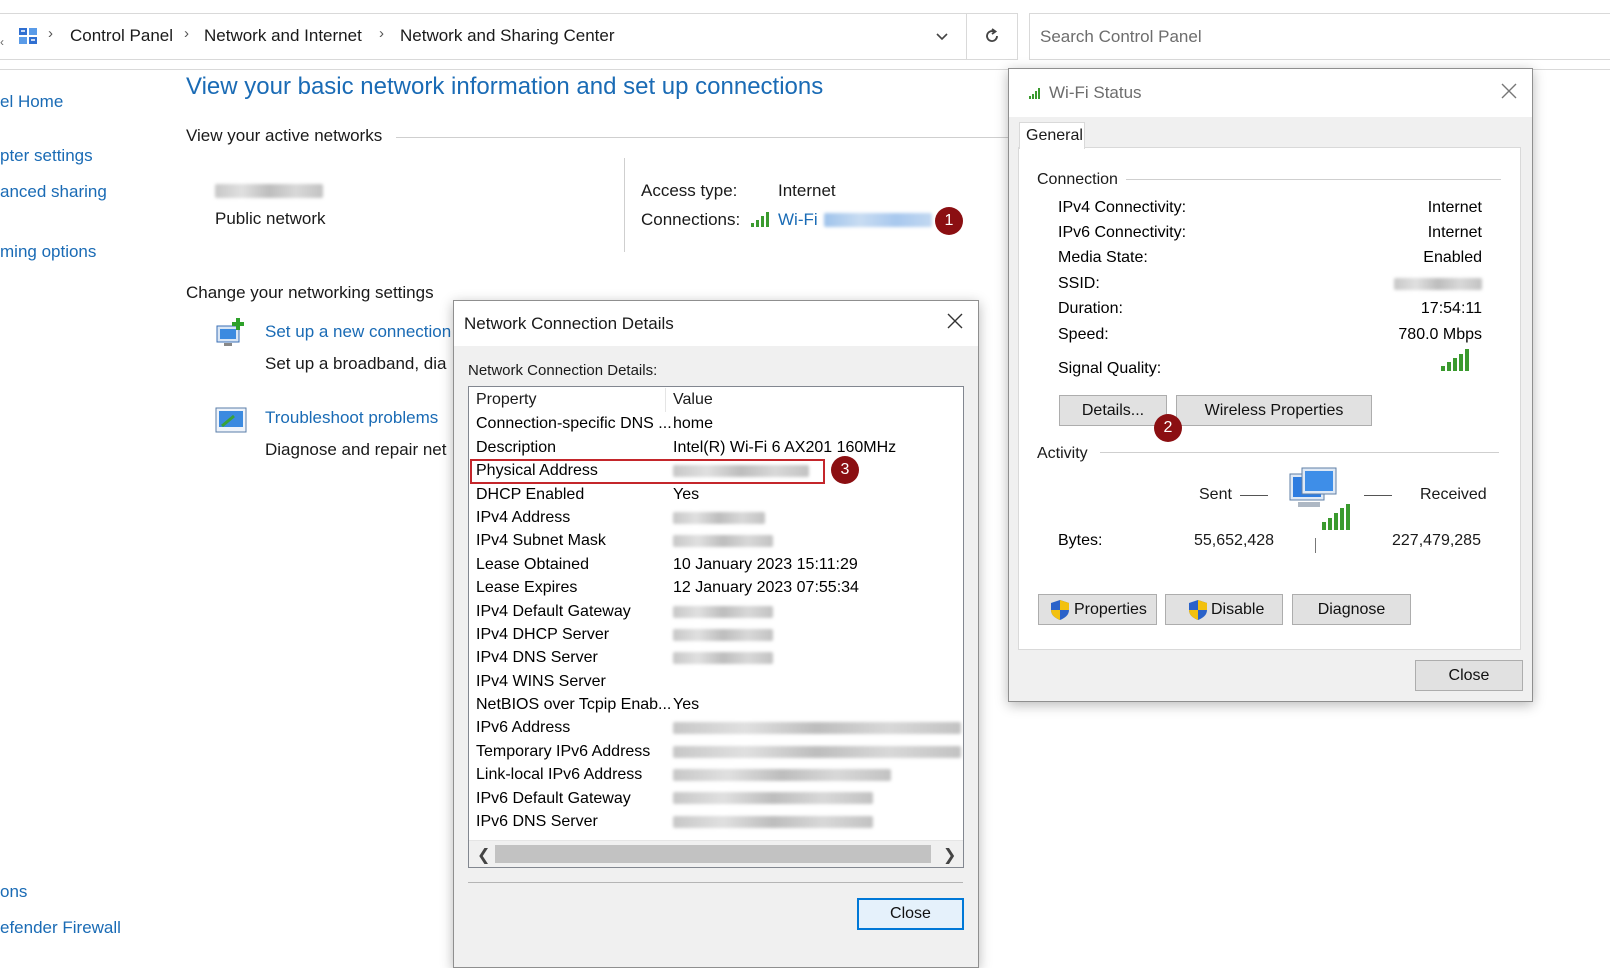 The width and height of the screenshot is (1610, 968). What do you see at coordinates (523, 728) in the screenshot?
I see `row-property: IPv6 Address` at bounding box center [523, 728].